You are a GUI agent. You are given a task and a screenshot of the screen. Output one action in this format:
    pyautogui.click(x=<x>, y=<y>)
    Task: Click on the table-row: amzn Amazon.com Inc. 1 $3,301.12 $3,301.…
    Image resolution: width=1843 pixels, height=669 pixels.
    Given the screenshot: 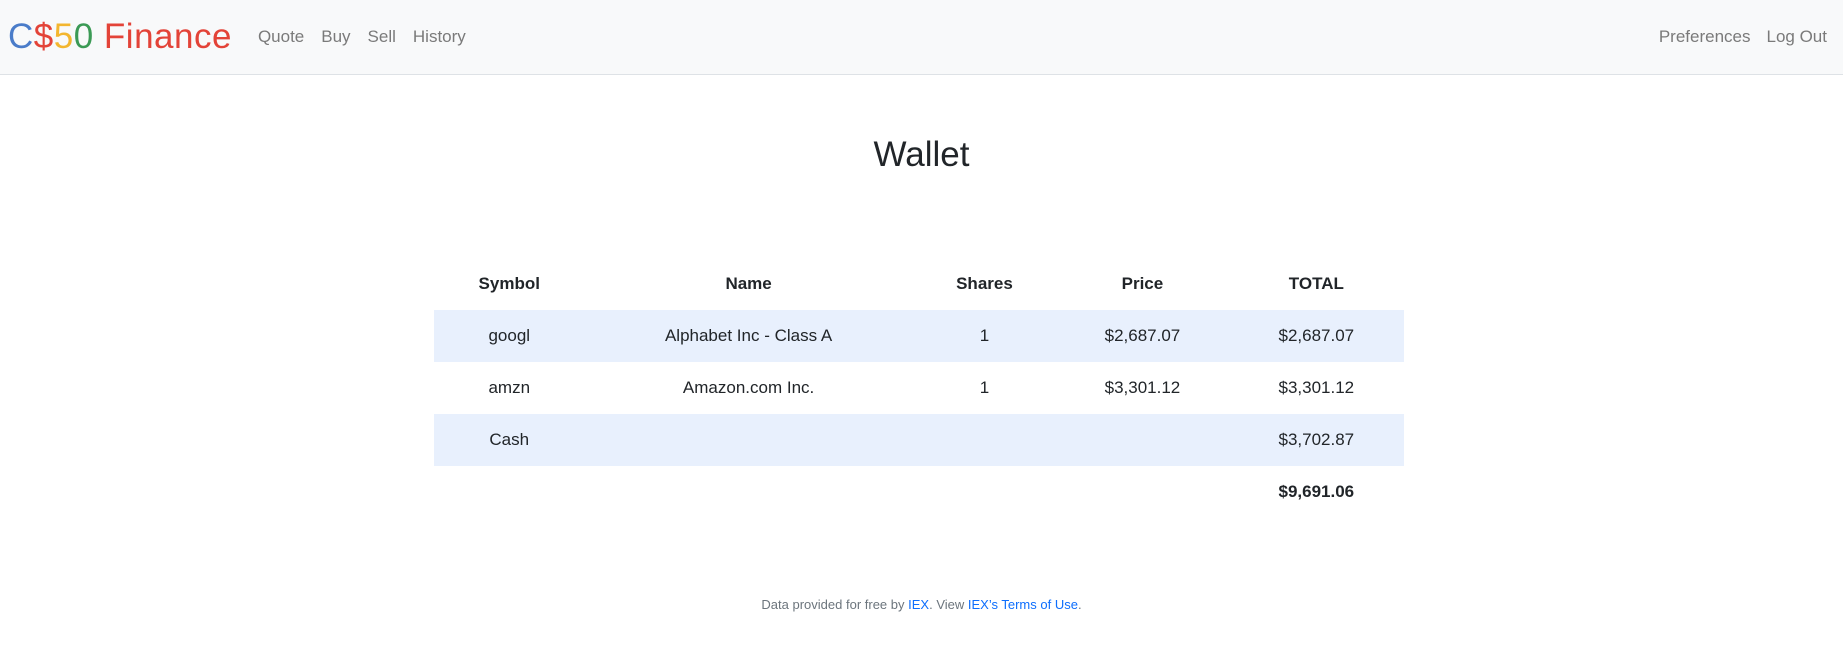 What is the action you would take?
    pyautogui.click(x=919, y=388)
    